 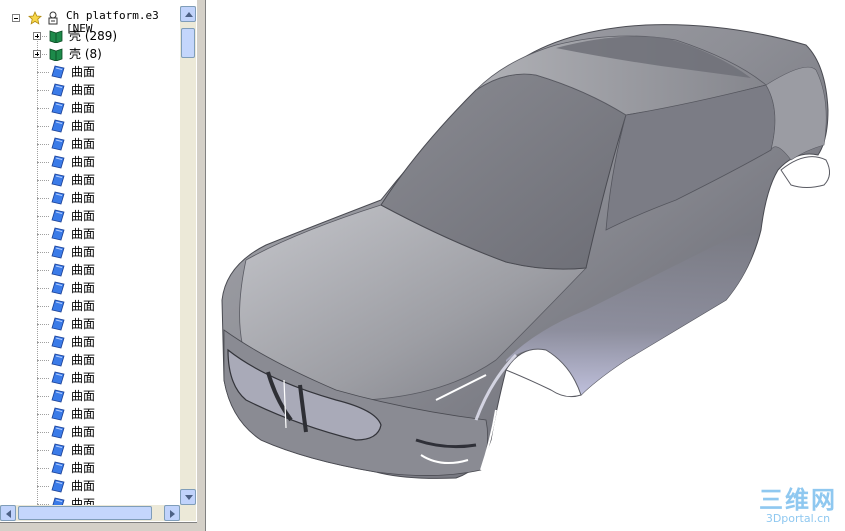 What do you see at coordinates (16, 18) in the screenshot?
I see `collapse-toggle` at bounding box center [16, 18].